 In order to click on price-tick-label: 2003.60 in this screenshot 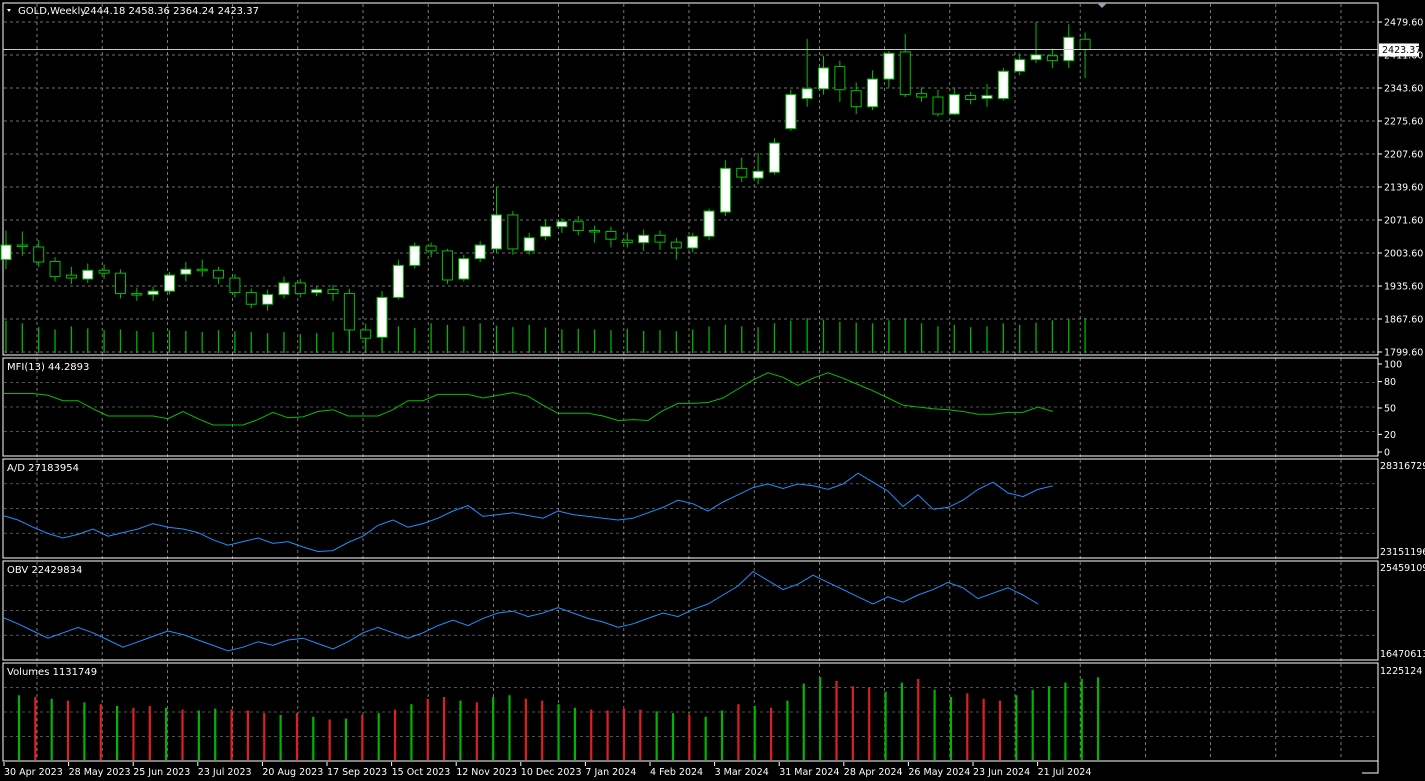, I will do `click(1403, 254)`.